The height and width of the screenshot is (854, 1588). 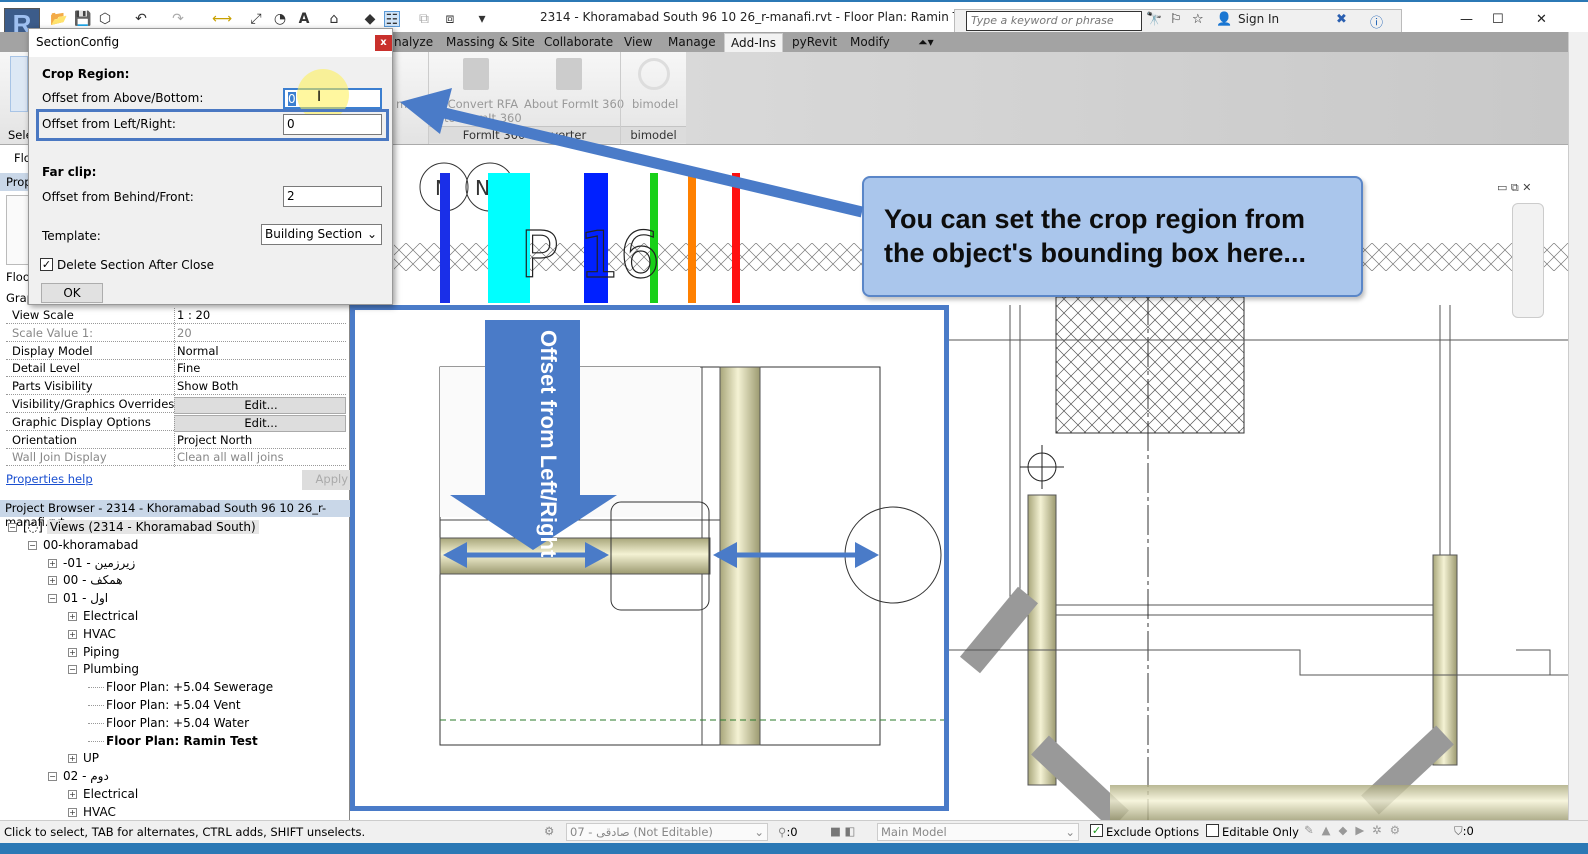 What do you see at coordinates (43, 315) in the screenshot?
I see `property-name: View Scale` at bounding box center [43, 315].